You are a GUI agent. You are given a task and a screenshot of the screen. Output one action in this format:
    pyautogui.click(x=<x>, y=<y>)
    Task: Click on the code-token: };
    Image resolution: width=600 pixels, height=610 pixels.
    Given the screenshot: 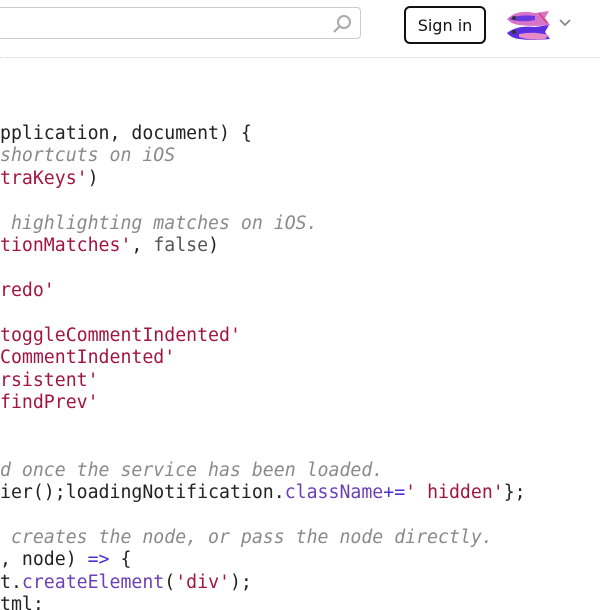 What is the action you would take?
    pyautogui.click(x=514, y=492)
    